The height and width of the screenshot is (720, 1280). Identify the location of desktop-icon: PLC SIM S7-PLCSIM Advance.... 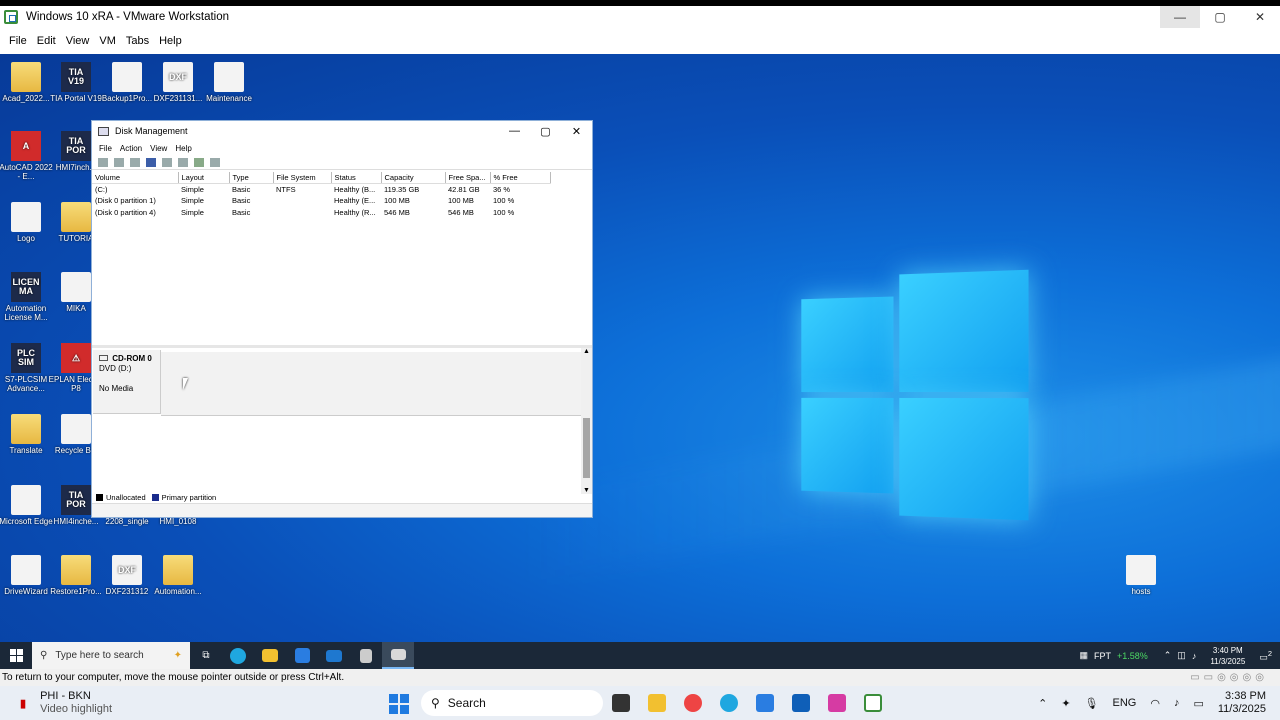
(27, 368).